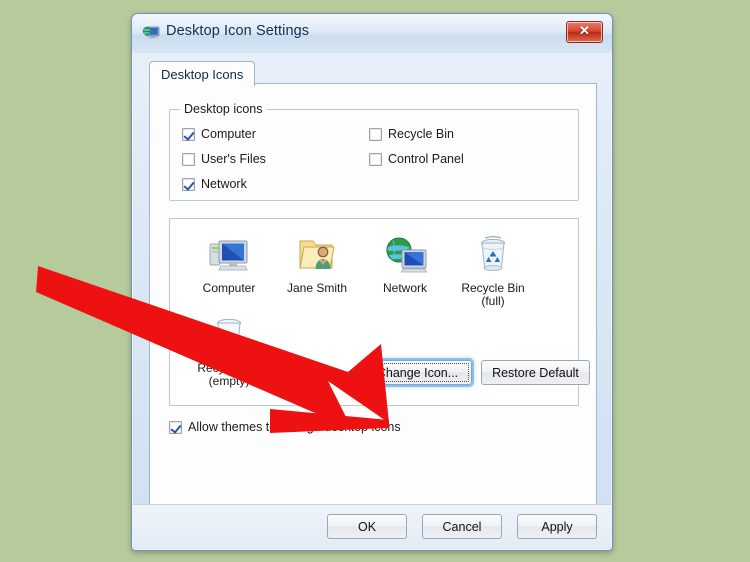 The height and width of the screenshot is (562, 750). I want to click on checkbox-row-control-panel: Control Panel, so click(416, 159).